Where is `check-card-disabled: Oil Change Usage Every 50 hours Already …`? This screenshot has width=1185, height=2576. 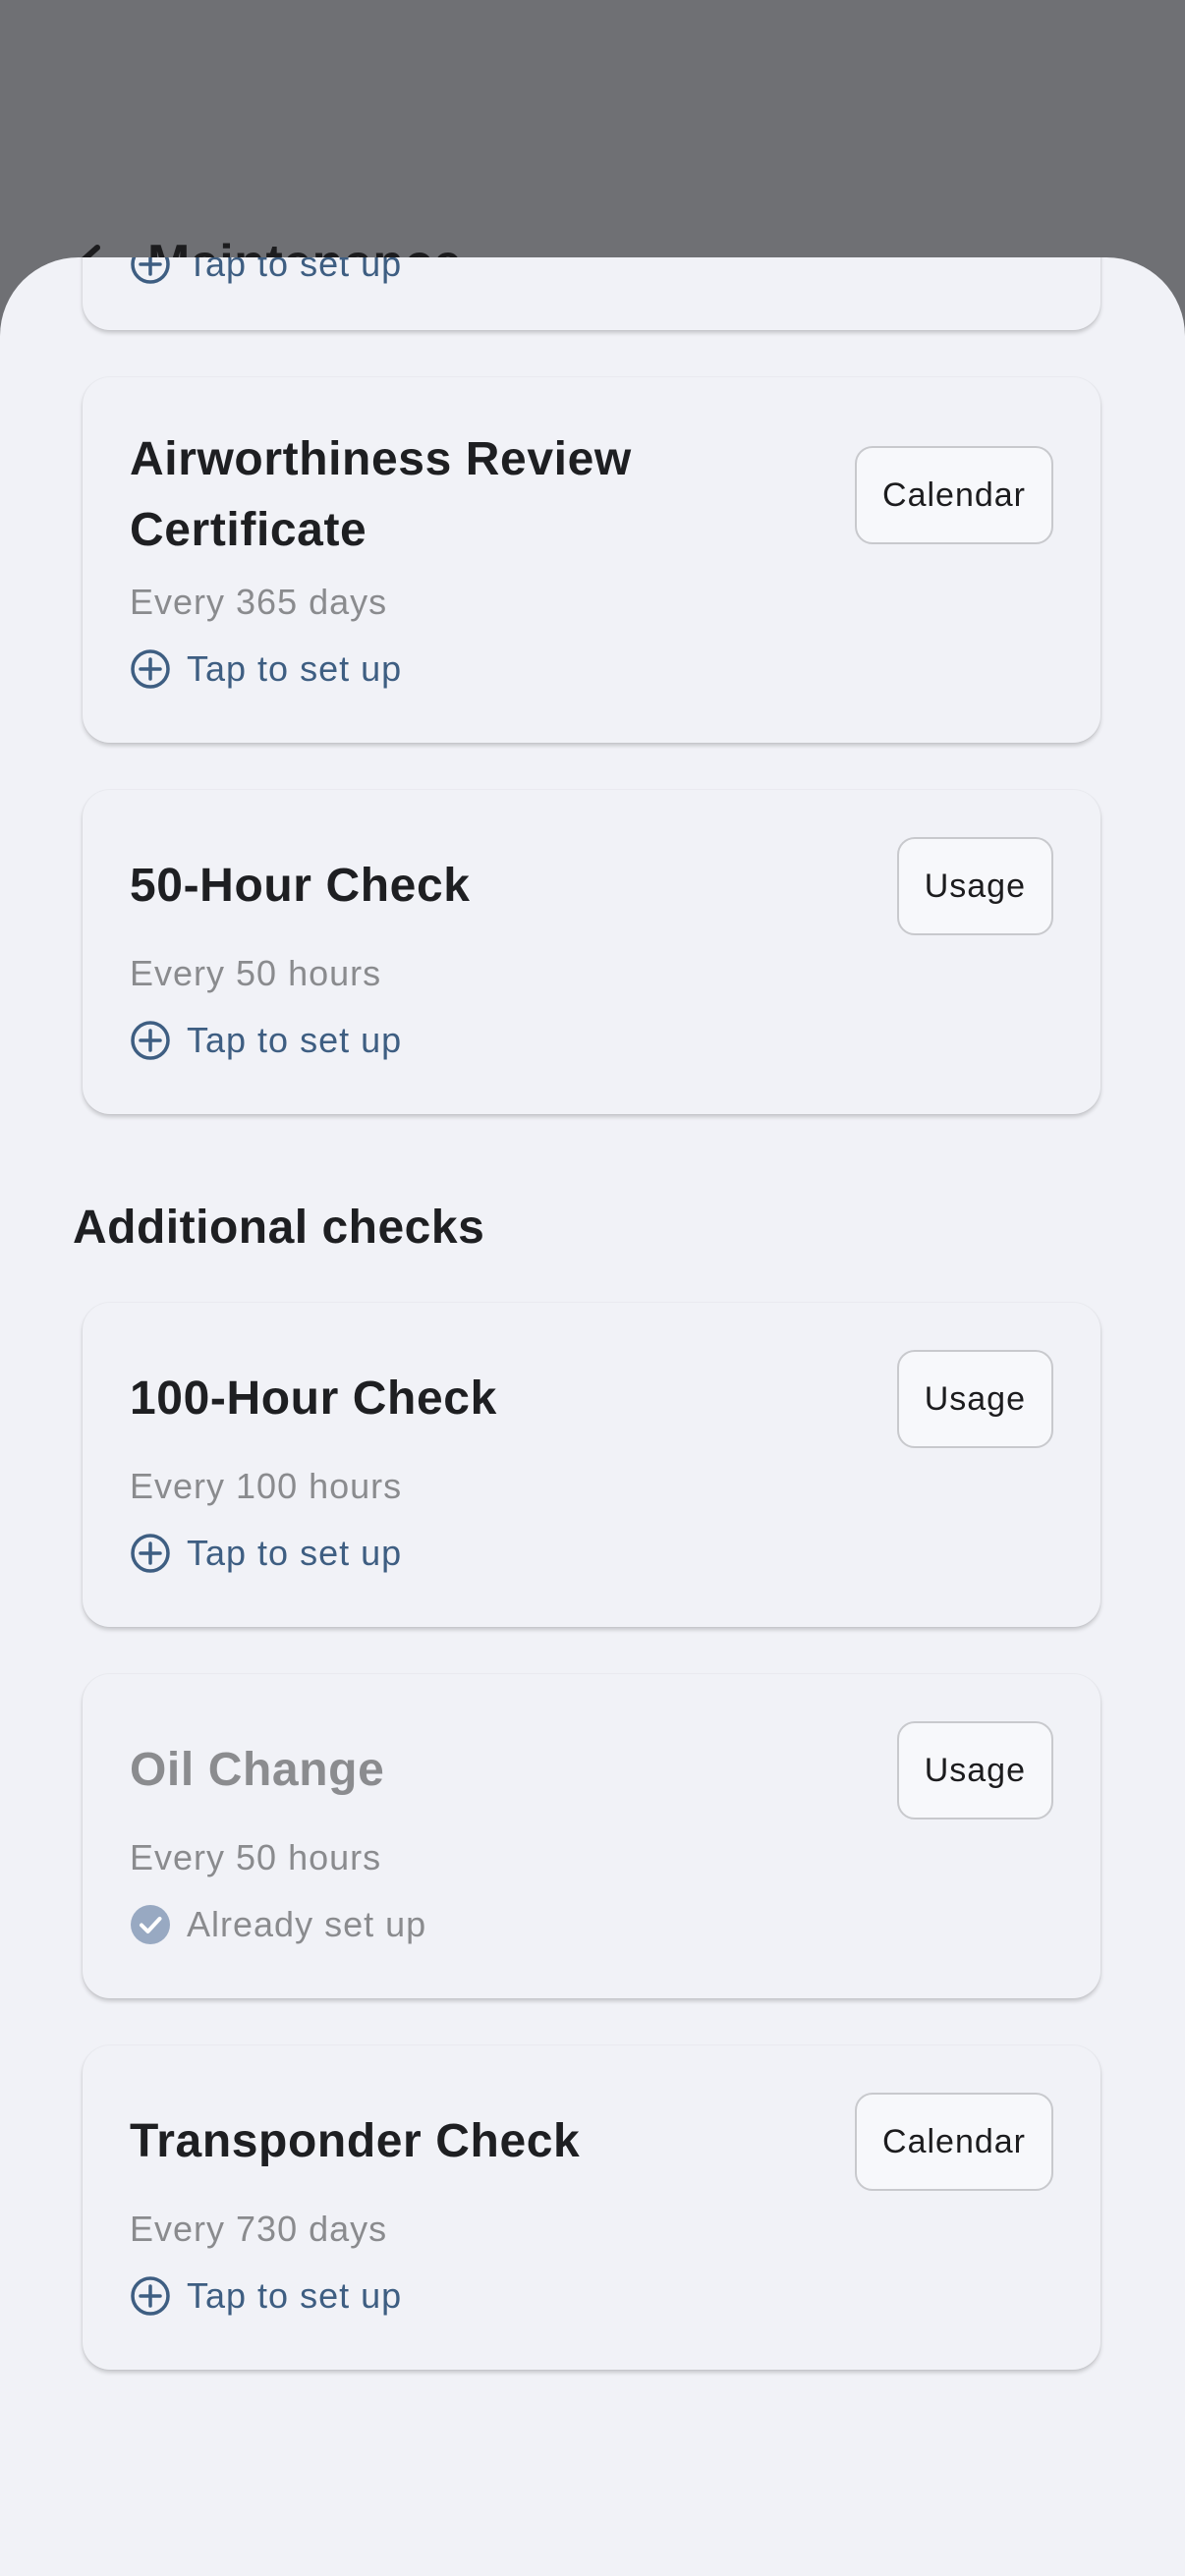
check-card-disabled: Oil Change Usage Every 50 hours Already … is located at coordinates (592, 1836).